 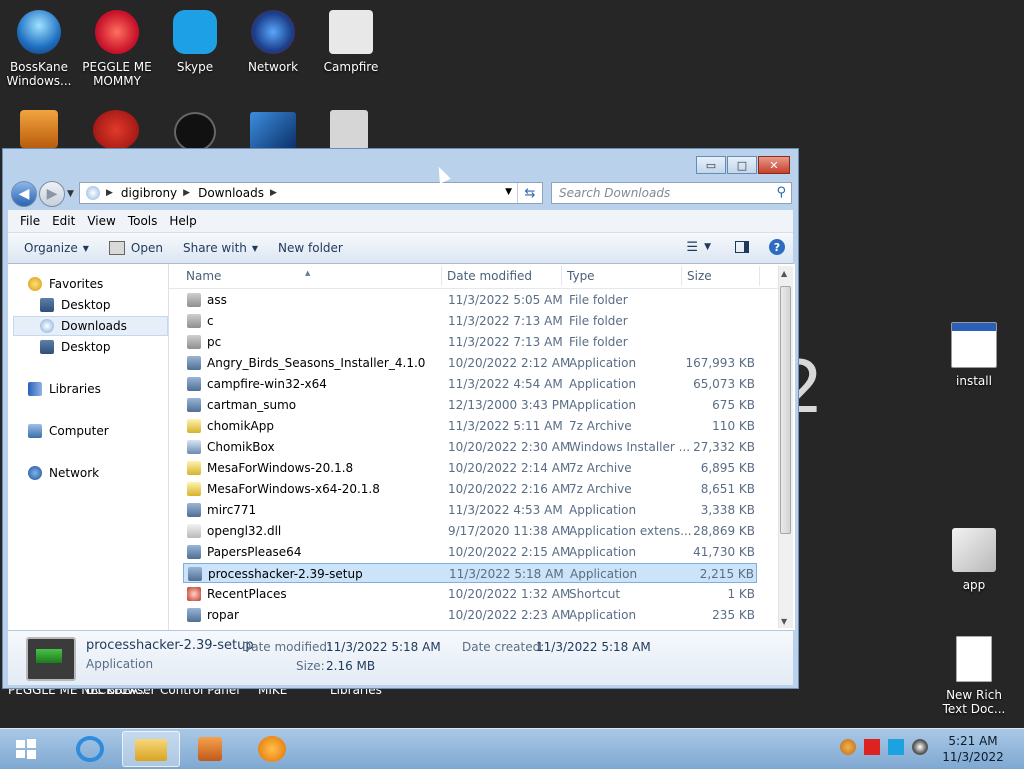 I want to click on column-date-modified: Date modified, so click(x=489, y=276).